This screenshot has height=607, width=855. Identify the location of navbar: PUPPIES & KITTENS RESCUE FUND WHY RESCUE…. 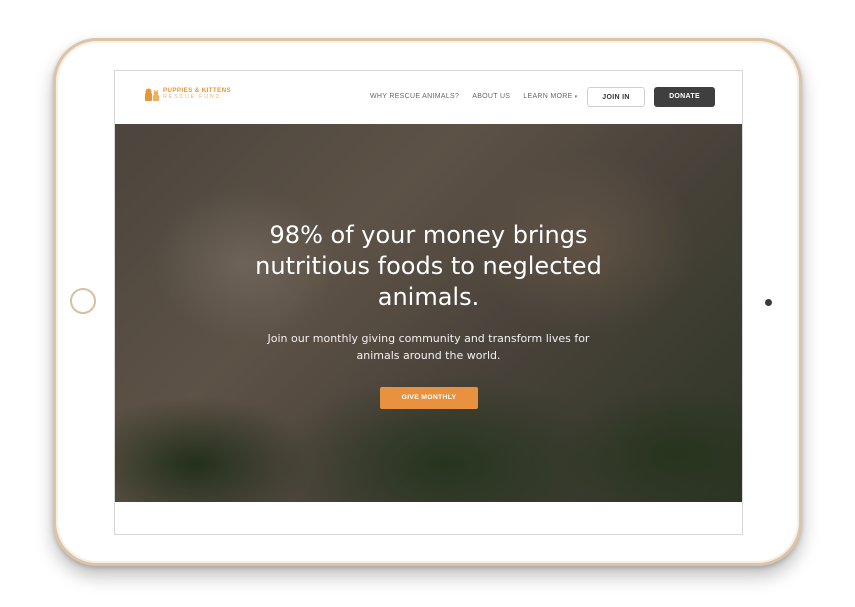
(428, 97).